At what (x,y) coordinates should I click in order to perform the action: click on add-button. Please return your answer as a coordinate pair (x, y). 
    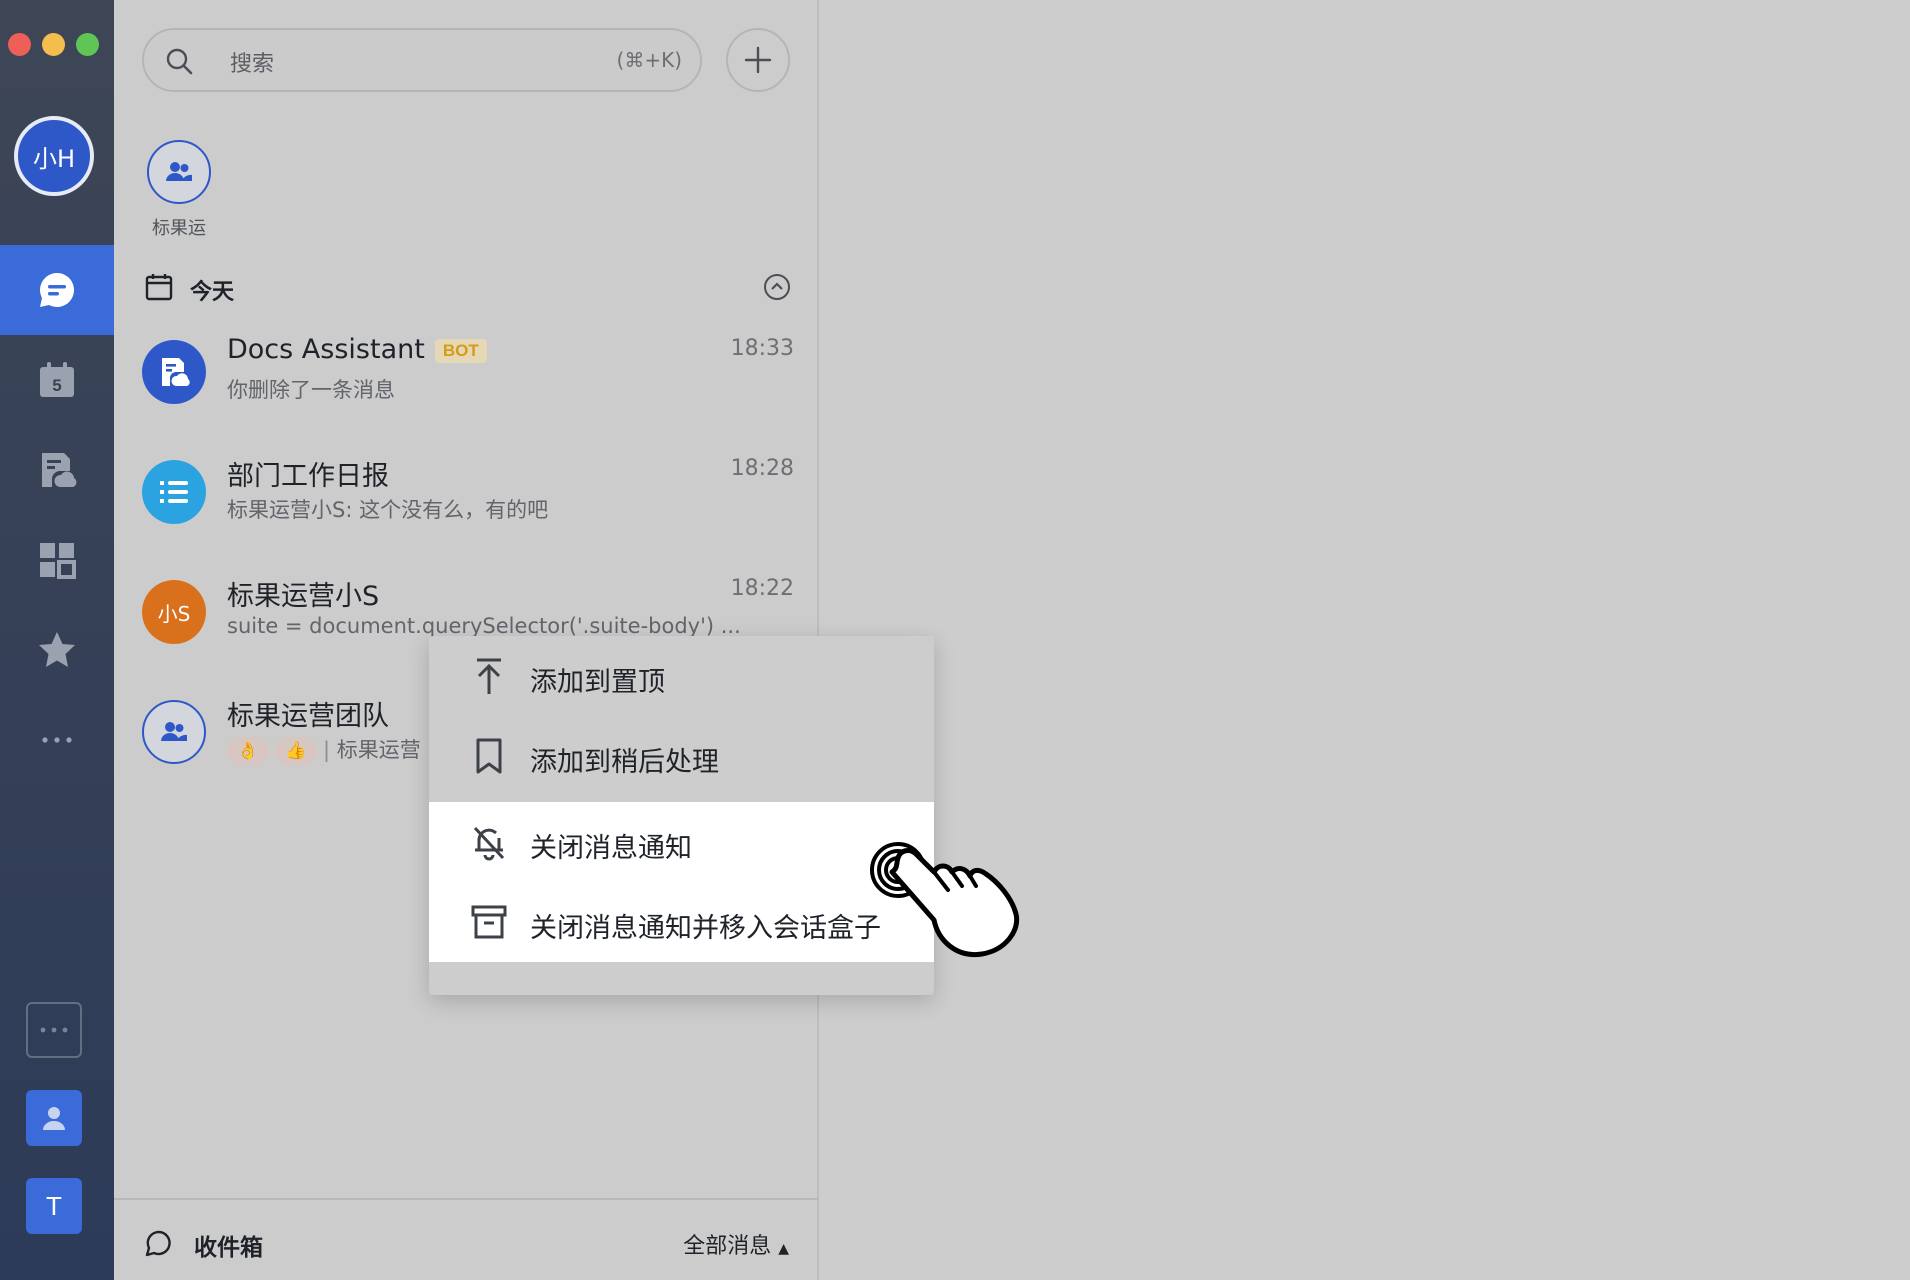
    Looking at the image, I should click on (758, 60).